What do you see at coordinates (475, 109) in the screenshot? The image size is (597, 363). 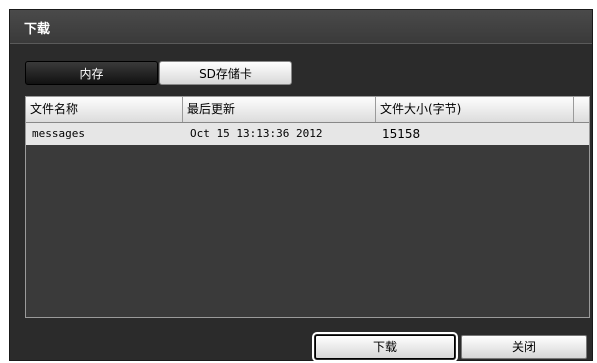 I see `column-header-file-size: 文件大小(字节)` at bounding box center [475, 109].